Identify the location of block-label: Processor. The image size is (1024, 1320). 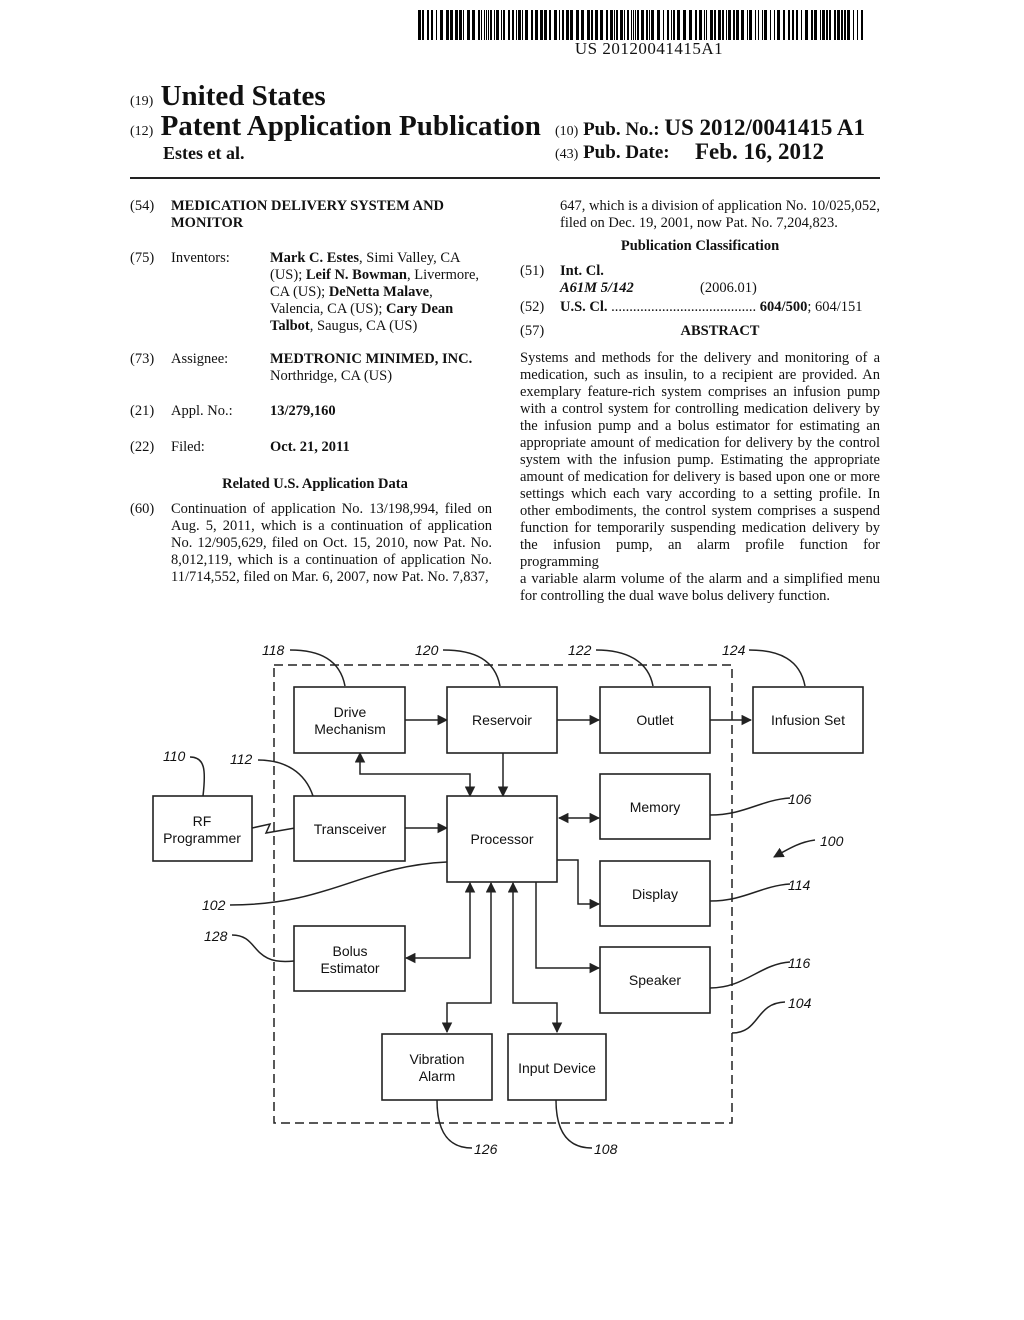
(501, 839).